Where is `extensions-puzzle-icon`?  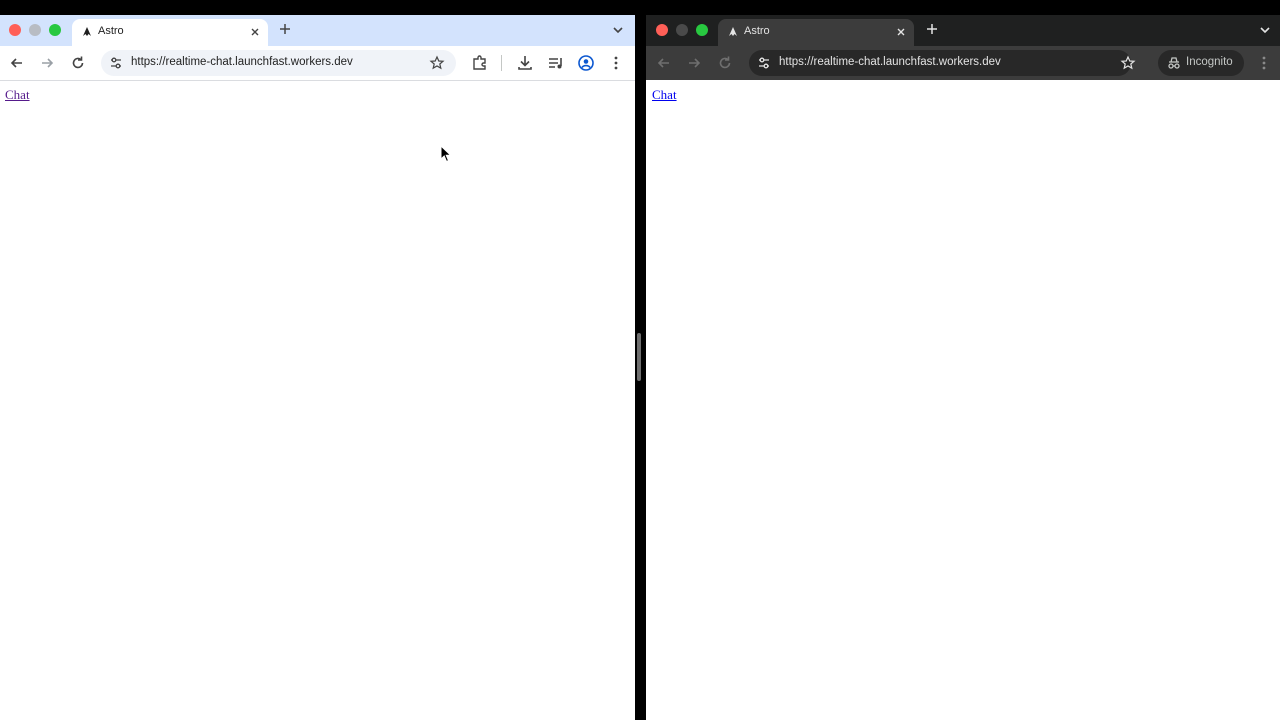
extensions-puzzle-icon is located at coordinates (480, 63).